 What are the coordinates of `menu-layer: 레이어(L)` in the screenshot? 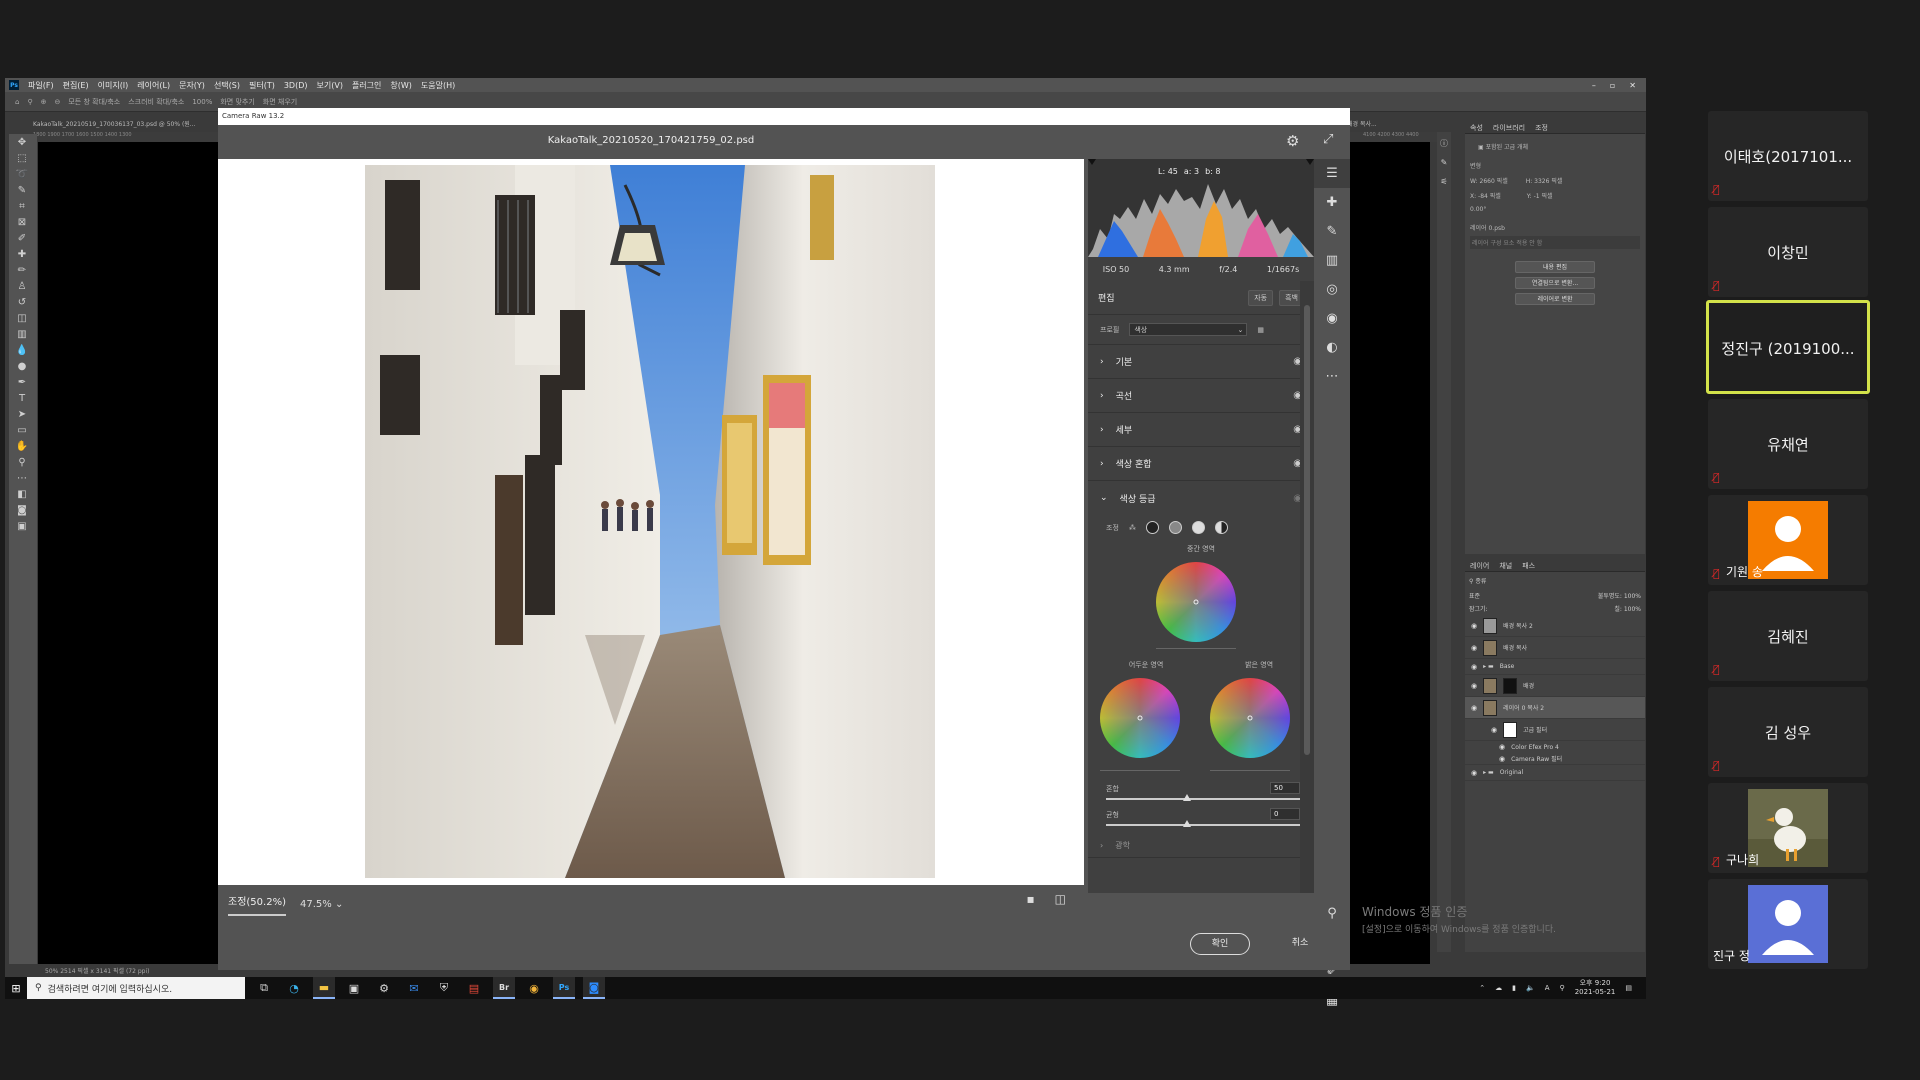 It's located at (153, 85).